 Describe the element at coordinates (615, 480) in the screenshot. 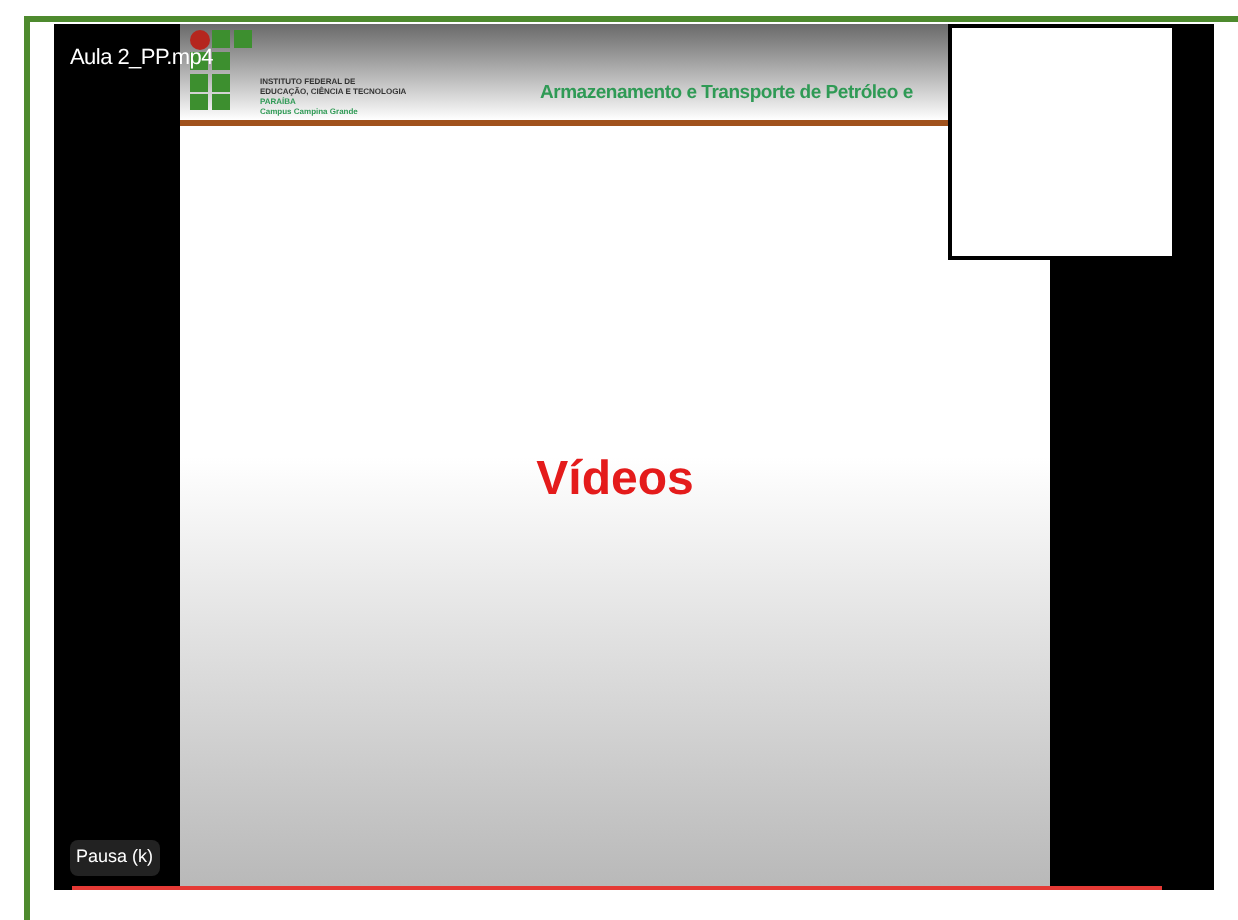

I see `slide-heading: Vídeos` at that location.